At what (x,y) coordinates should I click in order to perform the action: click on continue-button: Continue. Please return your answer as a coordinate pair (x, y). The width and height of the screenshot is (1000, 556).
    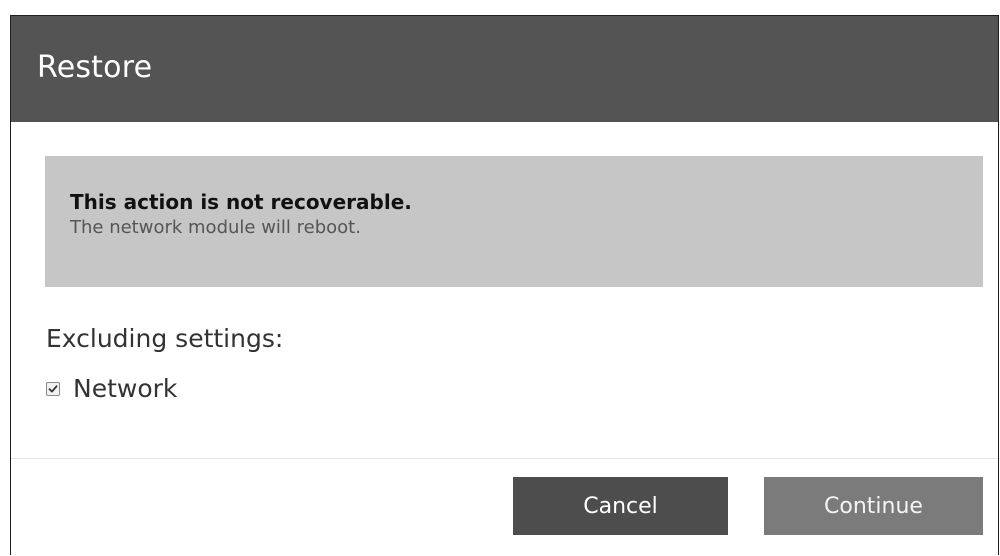
    Looking at the image, I should click on (873, 506).